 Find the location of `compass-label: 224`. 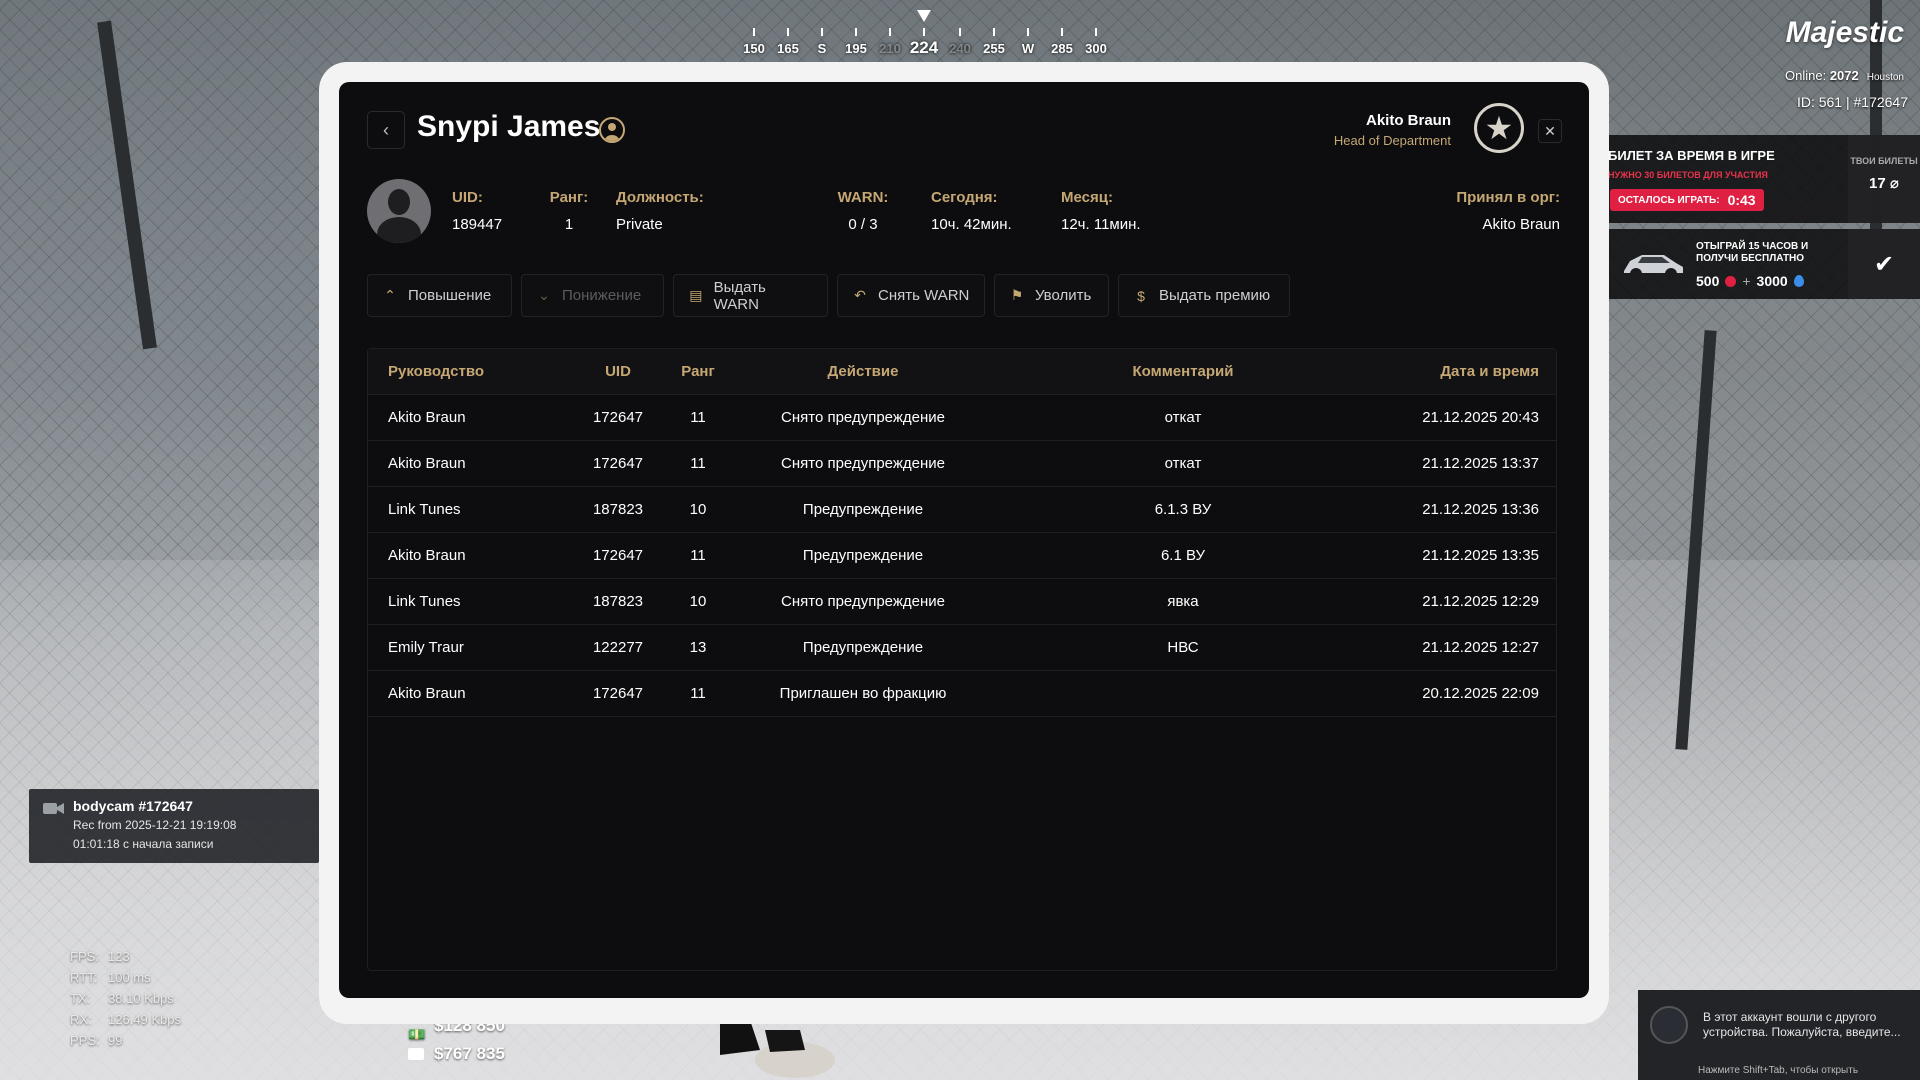

compass-label: 224 is located at coordinates (924, 47).